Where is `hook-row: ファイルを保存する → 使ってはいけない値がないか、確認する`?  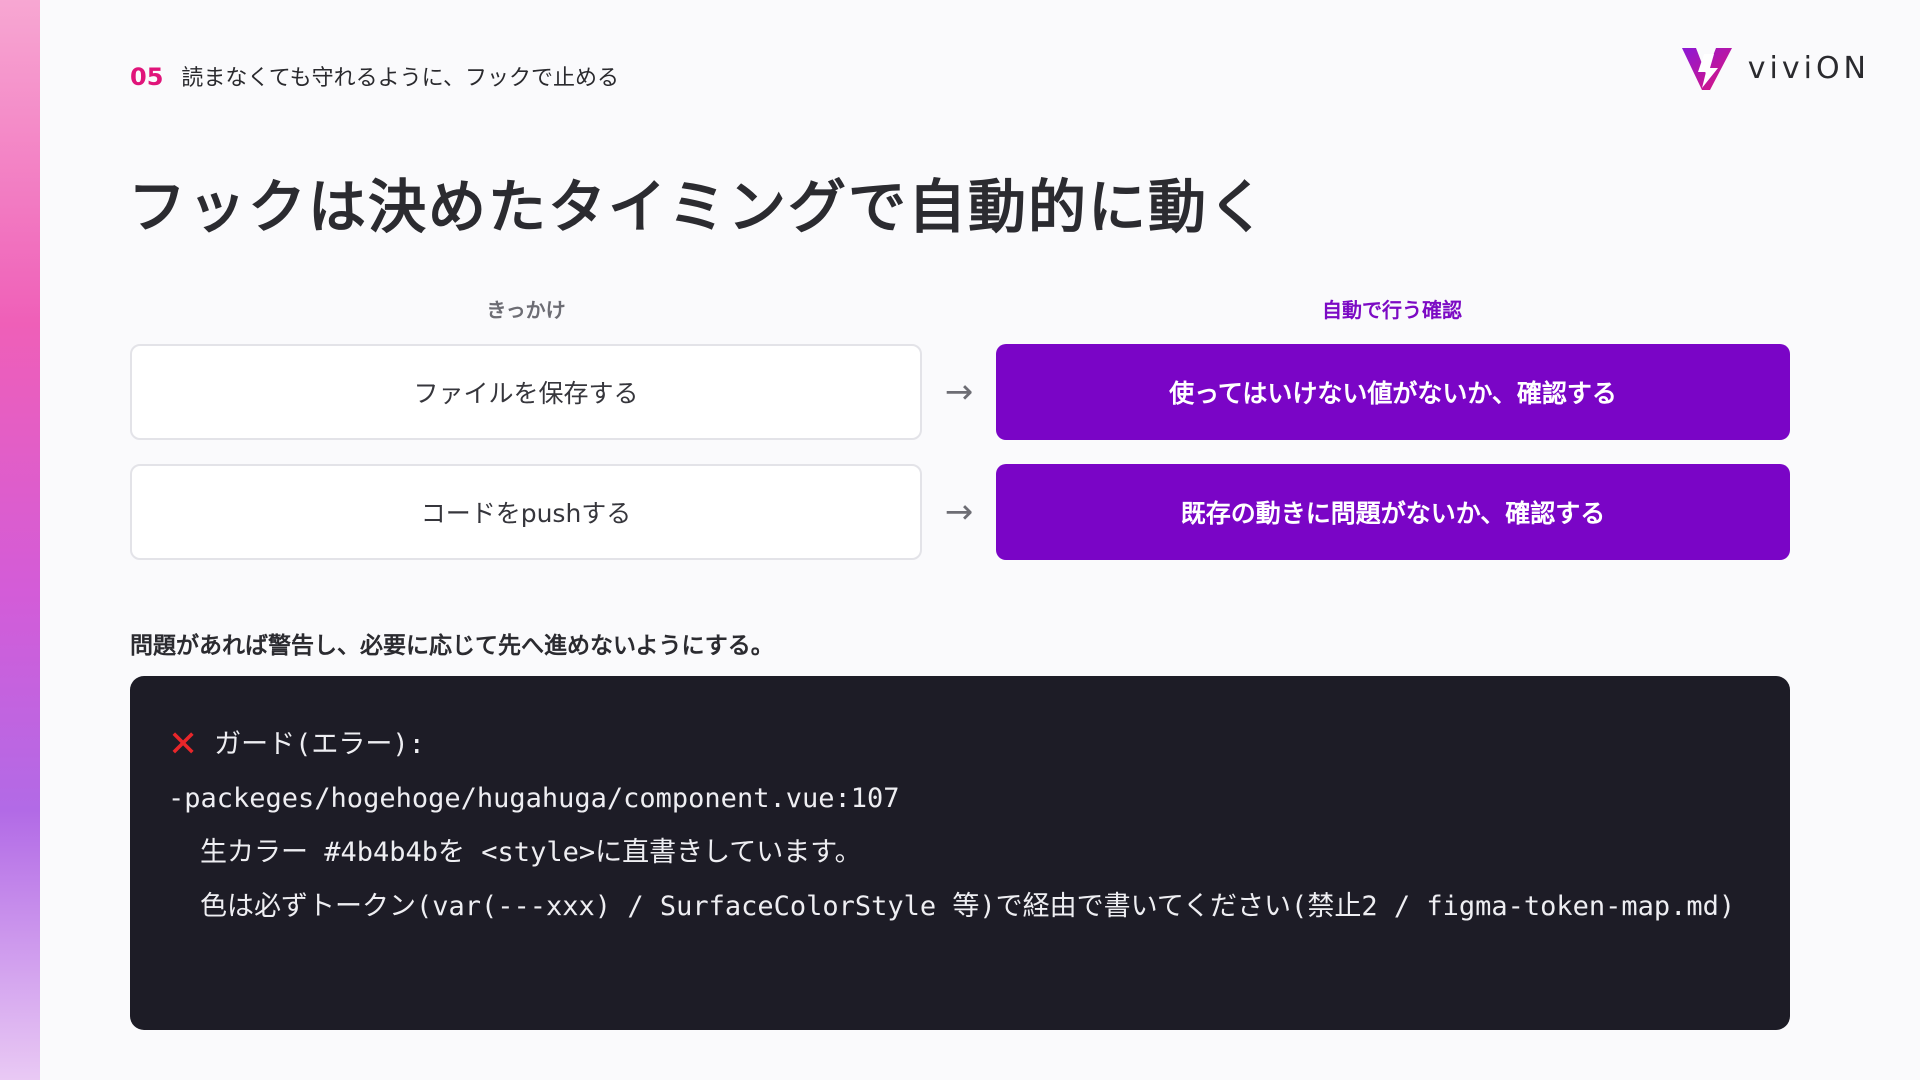
hook-row: ファイルを保存する → 使ってはいけない値がないか、確認する is located at coordinates (960, 392).